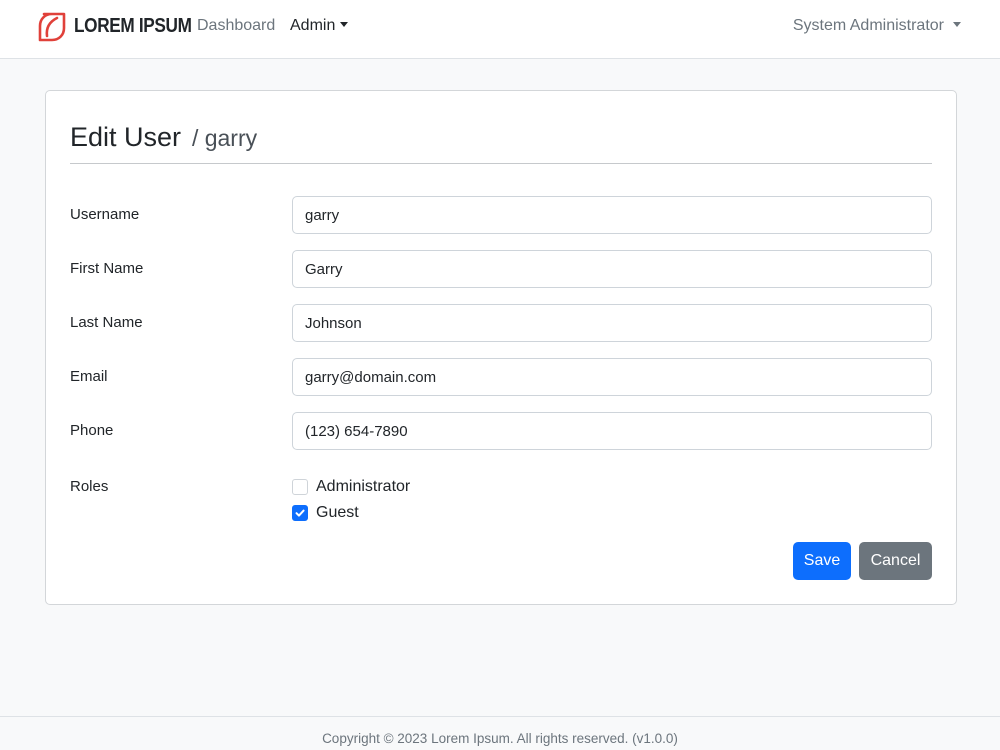  What do you see at coordinates (89, 486) in the screenshot?
I see `roles-label: Roles` at bounding box center [89, 486].